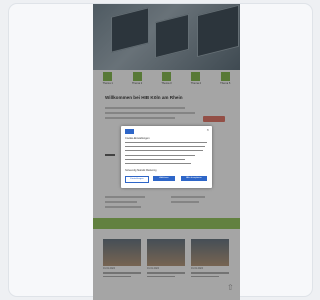 This screenshot has height=300, width=320. What do you see at coordinates (208, 130) in the screenshot?
I see `close-icon: ×` at bounding box center [208, 130].